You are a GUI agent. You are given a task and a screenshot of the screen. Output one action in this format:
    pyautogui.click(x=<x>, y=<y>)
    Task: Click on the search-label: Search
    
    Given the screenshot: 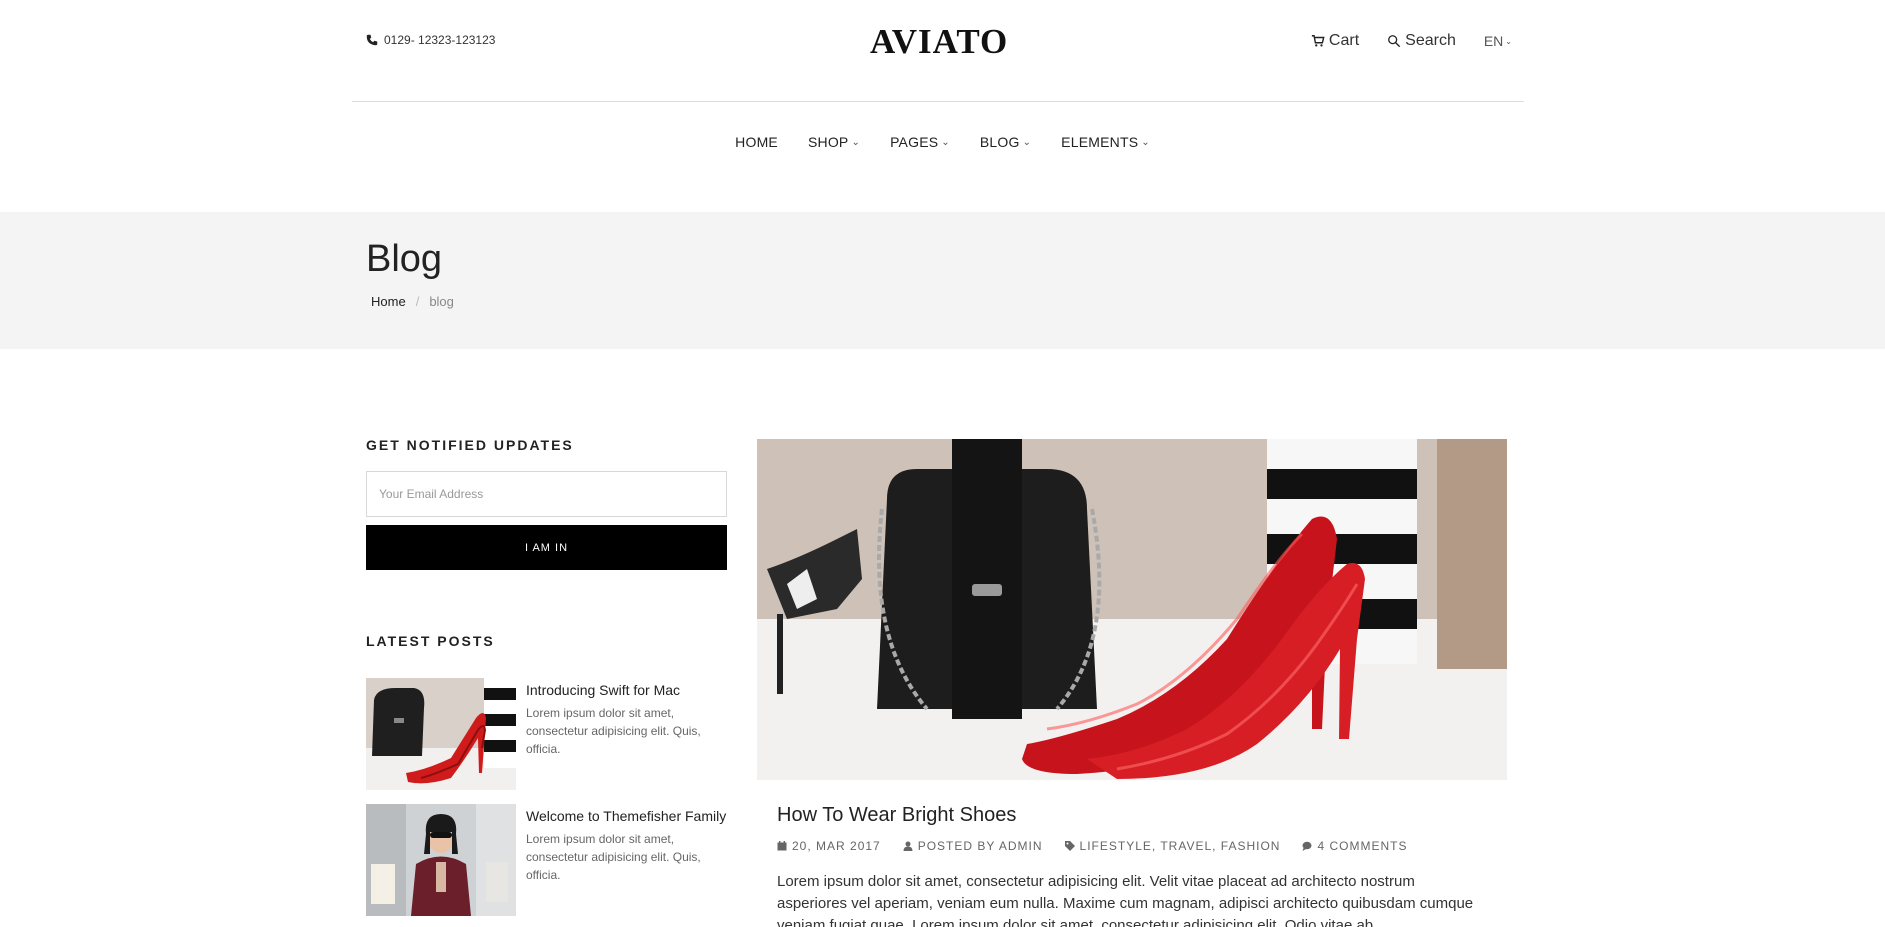 What is the action you would take?
    pyautogui.click(x=1430, y=40)
    